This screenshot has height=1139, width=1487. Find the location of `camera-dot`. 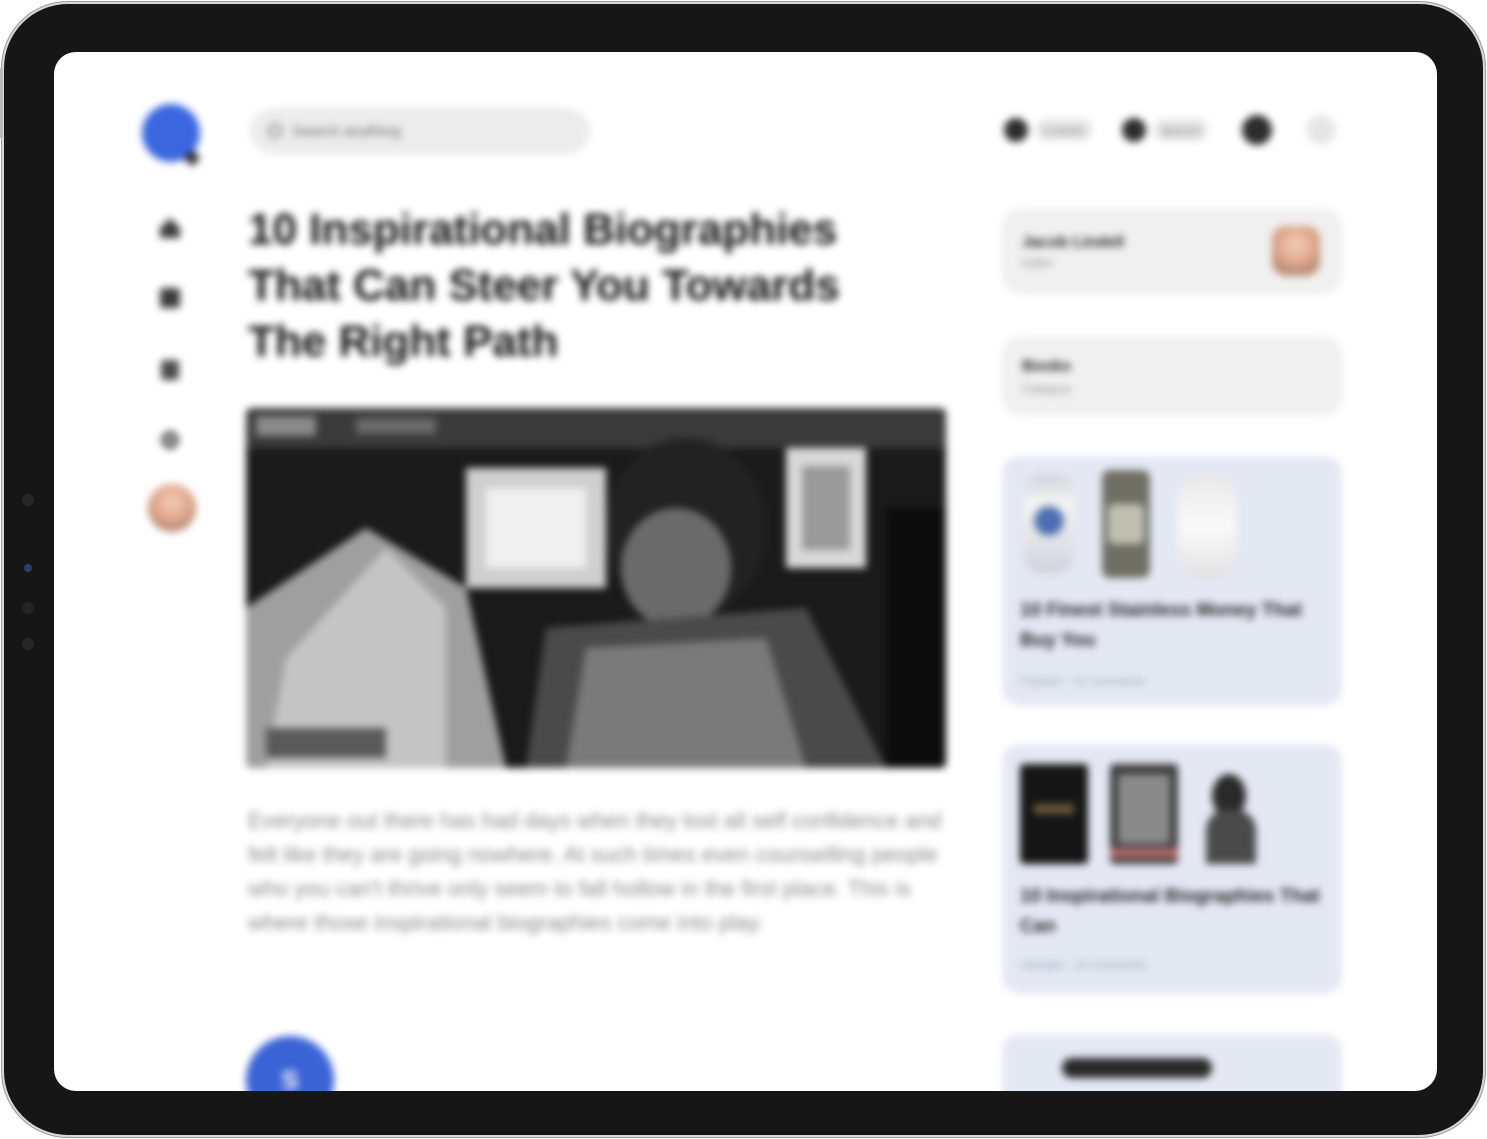

camera-dot is located at coordinates (28, 500).